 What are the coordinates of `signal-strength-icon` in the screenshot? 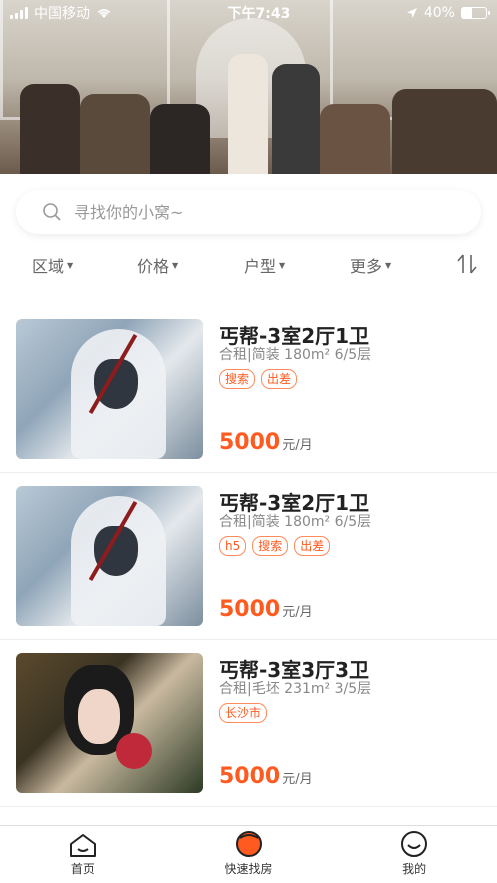 It's located at (19, 13).